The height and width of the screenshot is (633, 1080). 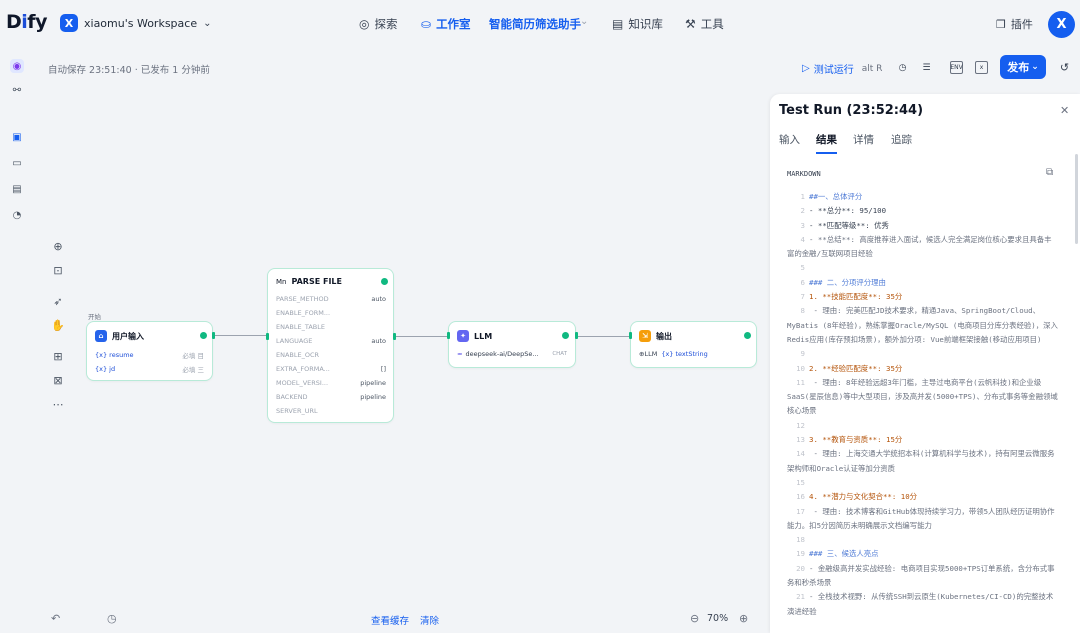 What do you see at coordinates (149, 355) in the screenshot?
I see `variable-row: {x} resume 必填 目` at bounding box center [149, 355].